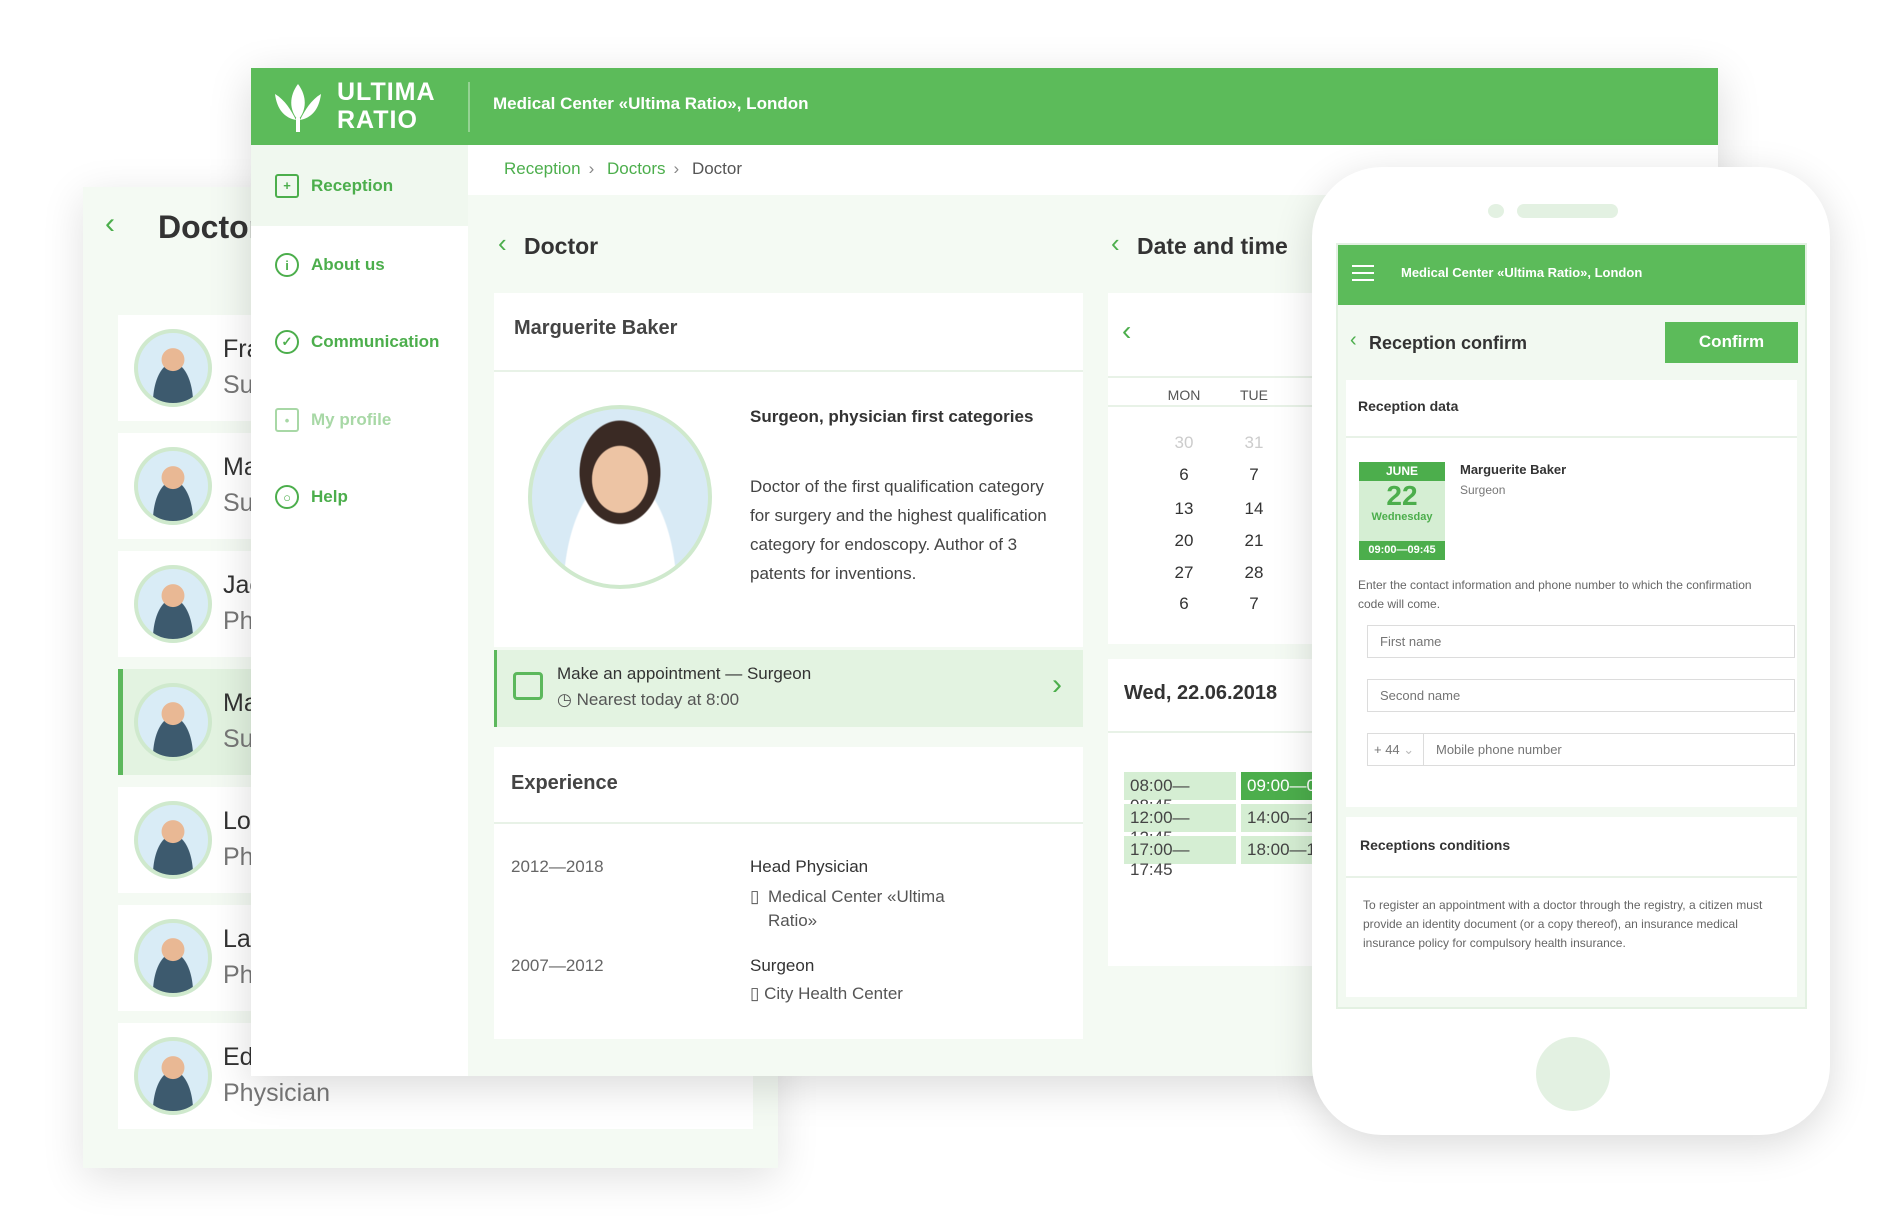 This screenshot has height=1230, width=1904. What do you see at coordinates (542, 168) in the screenshot?
I see `breadcrumb-reception: Reception` at bounding box center [542, 168].